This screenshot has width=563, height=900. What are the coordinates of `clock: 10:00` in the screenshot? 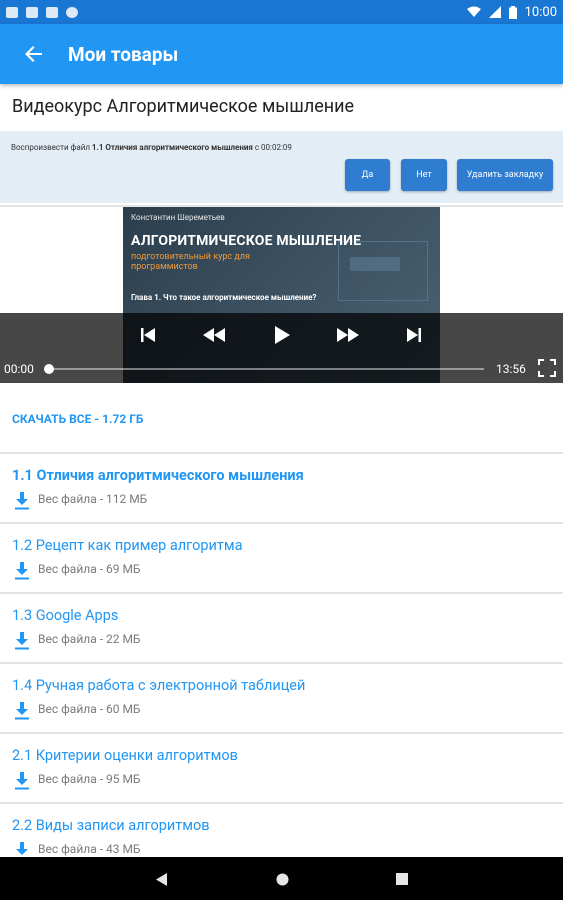 It's located at (540, 12).